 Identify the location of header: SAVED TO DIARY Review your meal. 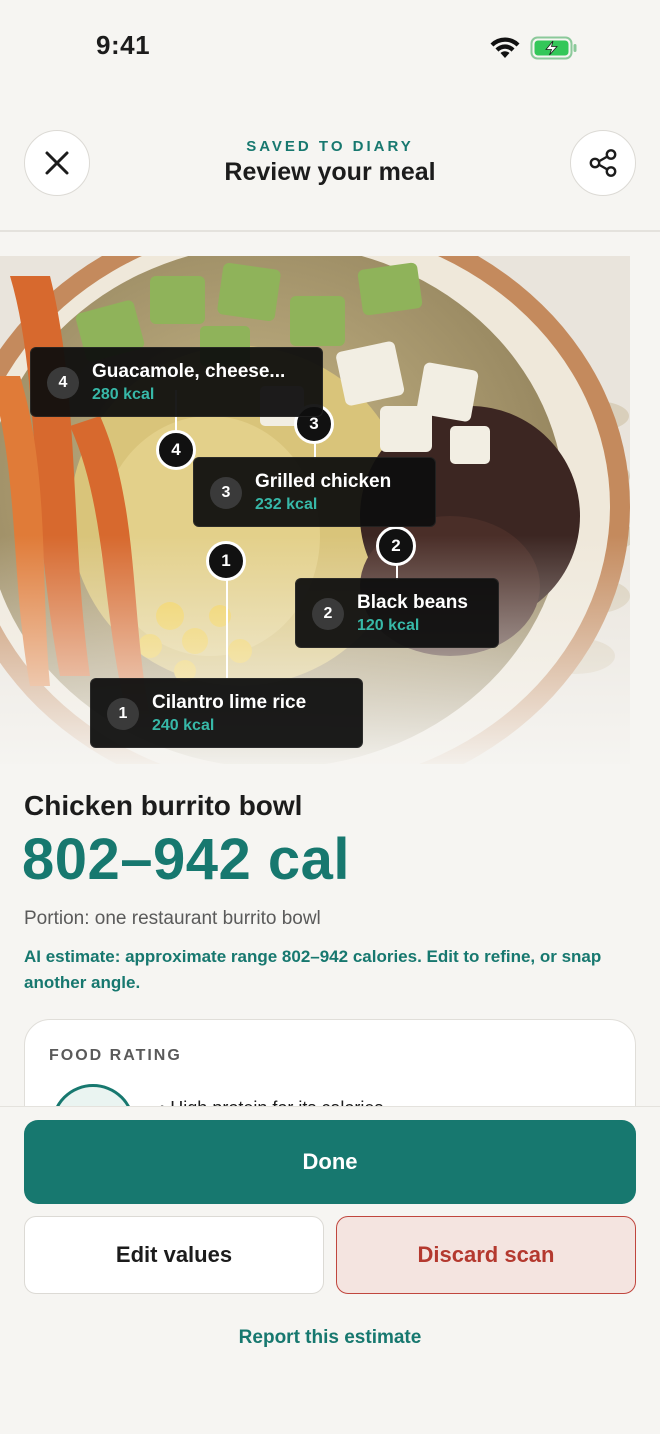
(330, 176).